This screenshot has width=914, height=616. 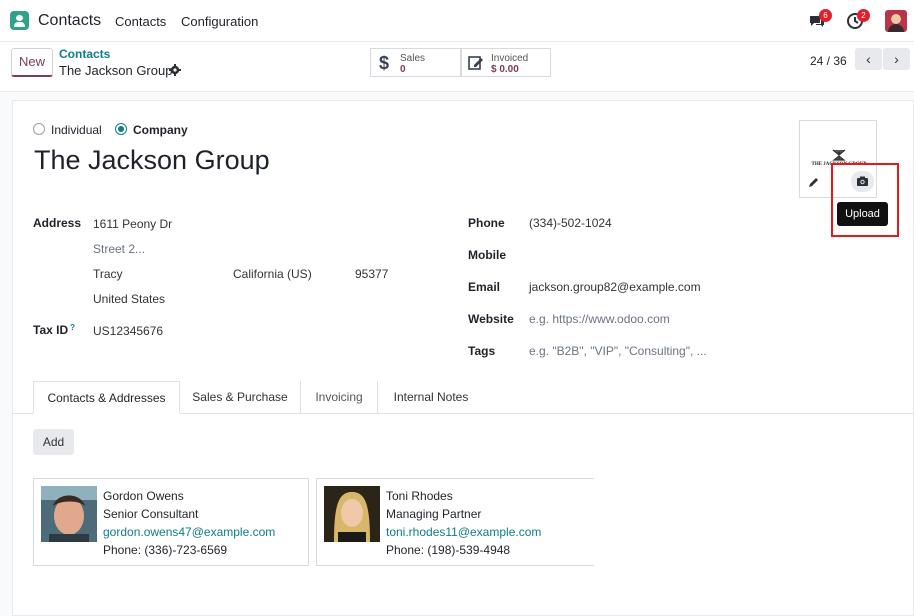 What do you see at coordinates (384, 63) in the screenshot?
I see `dollar-icon: $` at bounding box center [384, 63].